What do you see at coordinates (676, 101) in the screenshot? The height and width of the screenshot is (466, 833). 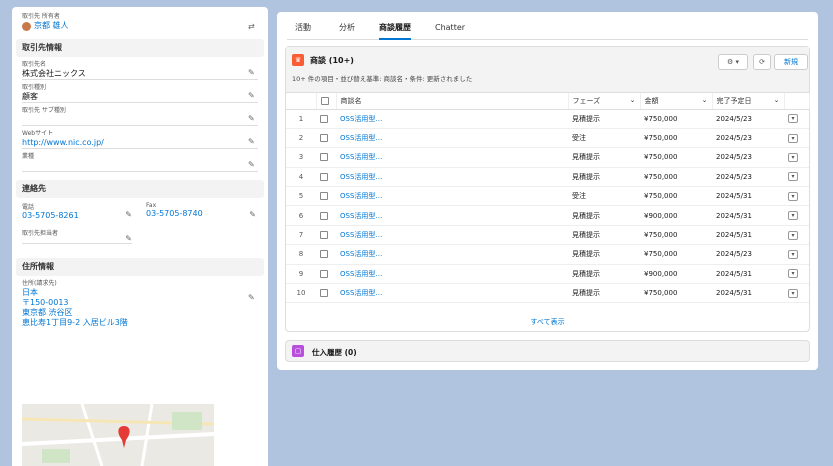 I see `column-header-amount: 金額 ⌄` at bounding box center [676, 101].